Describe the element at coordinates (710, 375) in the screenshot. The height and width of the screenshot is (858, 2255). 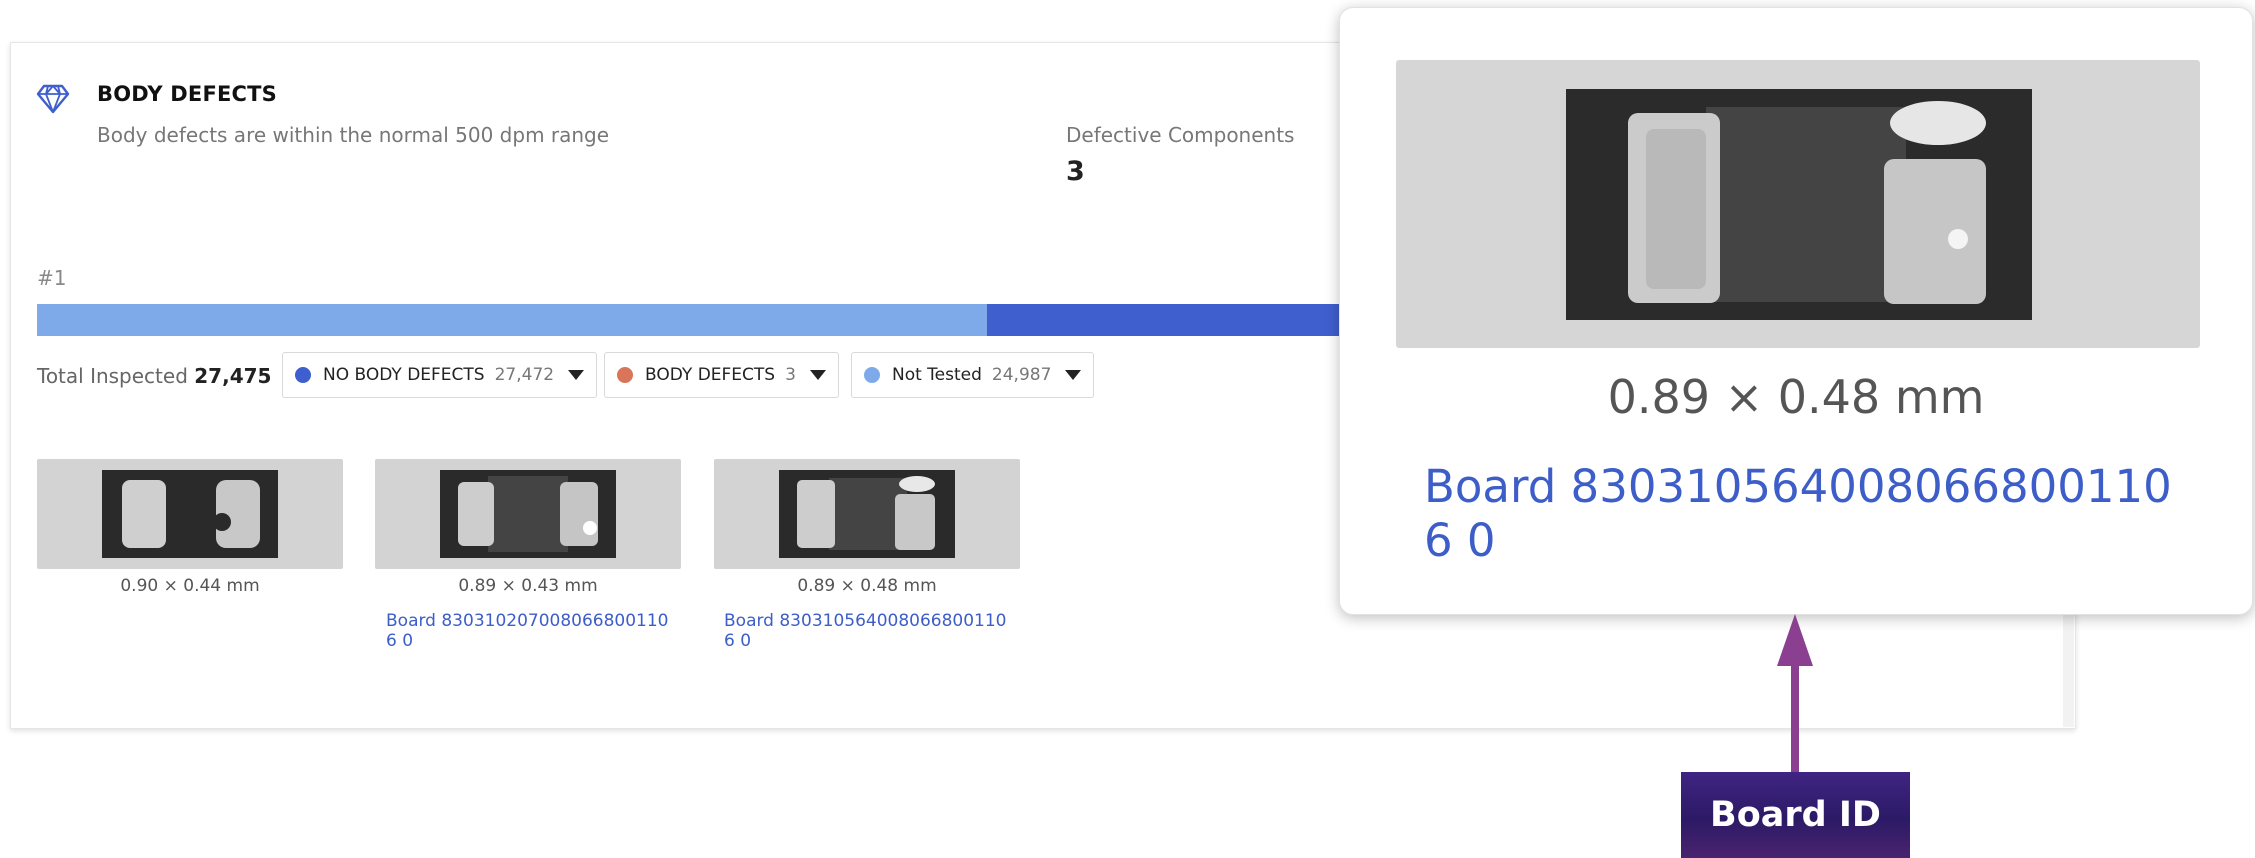
I see `filter-label: BODY DEFECTS` at that location.